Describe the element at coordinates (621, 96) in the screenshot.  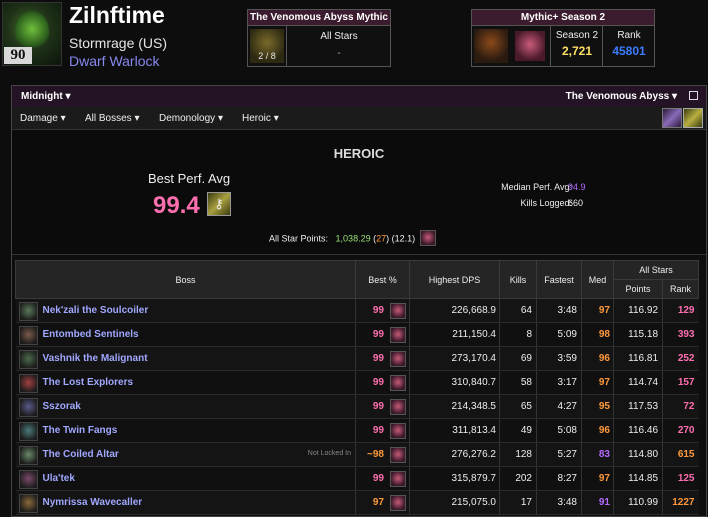
I see `zone-dropdown: The Venomous Abyss ▾` at that location.